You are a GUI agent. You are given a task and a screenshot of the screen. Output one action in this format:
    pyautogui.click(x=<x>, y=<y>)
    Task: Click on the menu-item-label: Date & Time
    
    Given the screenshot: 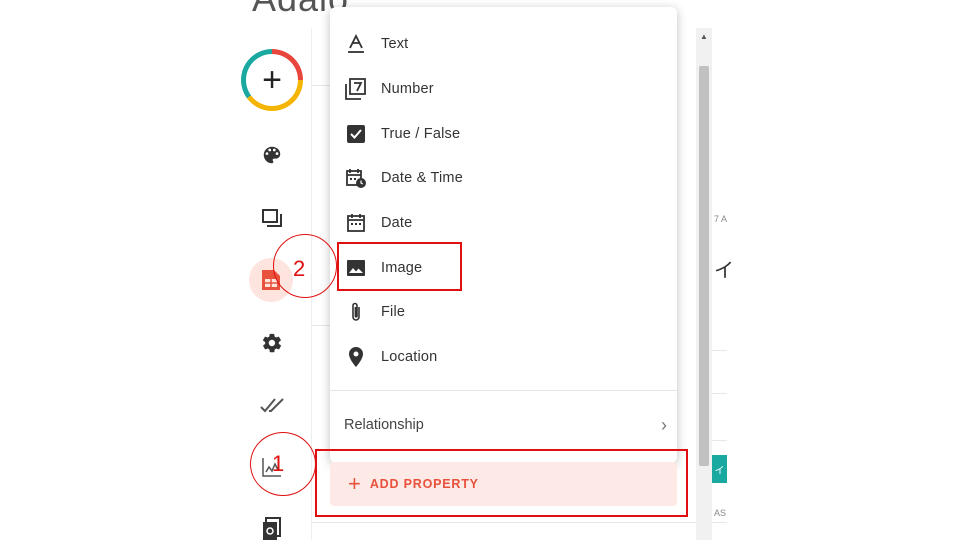 What is the action you would take?
    pyautogui.click(x=422, y=178)
    